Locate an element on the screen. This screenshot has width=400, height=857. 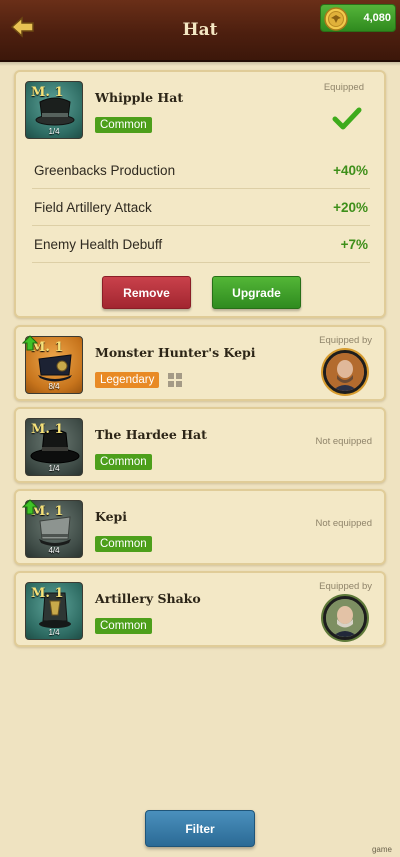
remove-button: Remove is located at coordinates (146, 292).